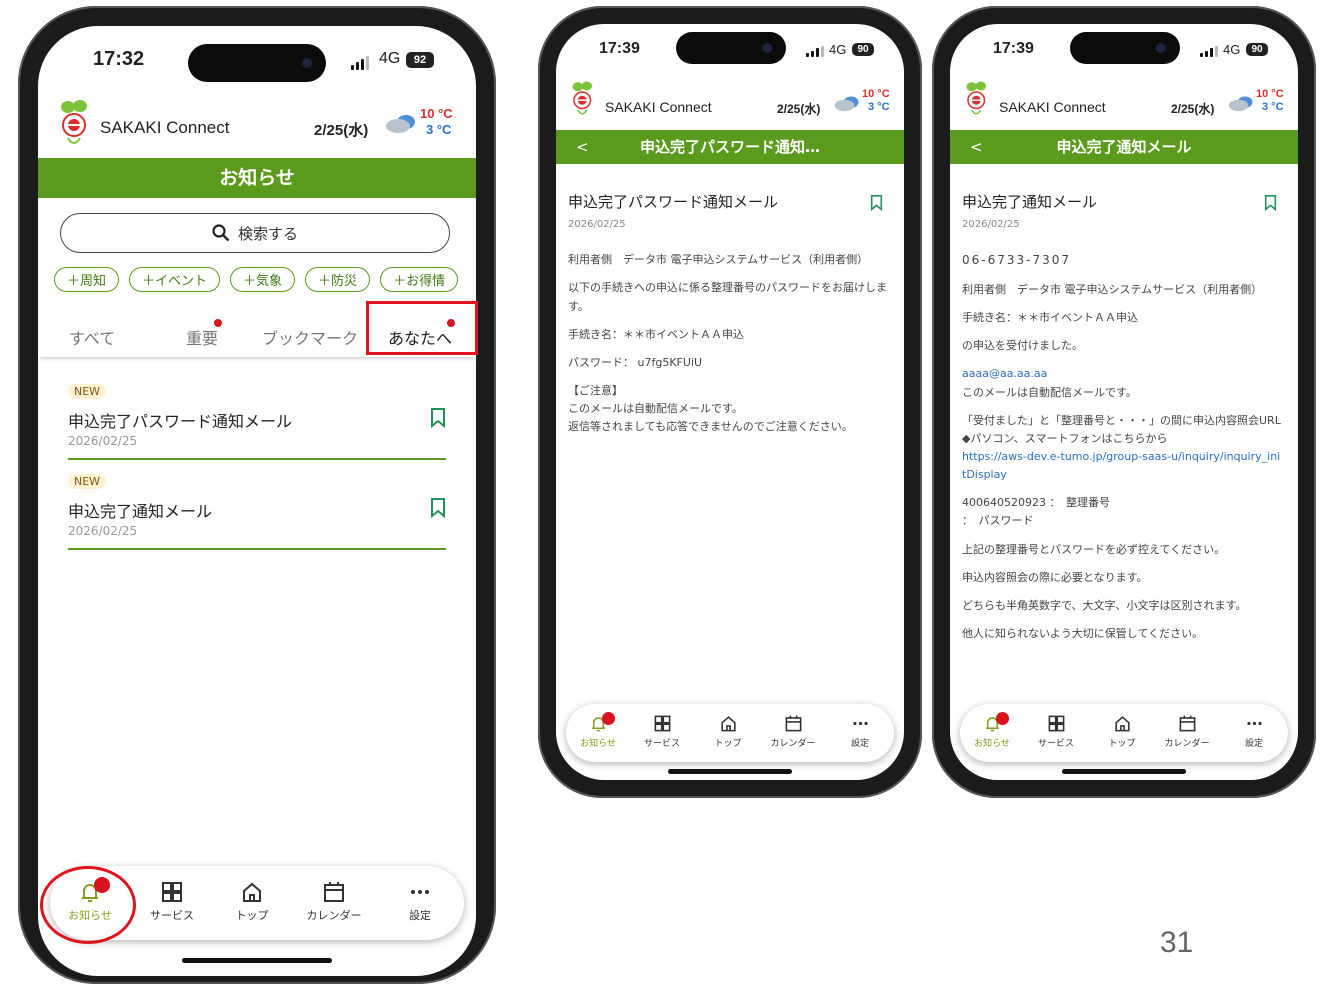  I want to click on network-label: 4G, so click(390, 58).